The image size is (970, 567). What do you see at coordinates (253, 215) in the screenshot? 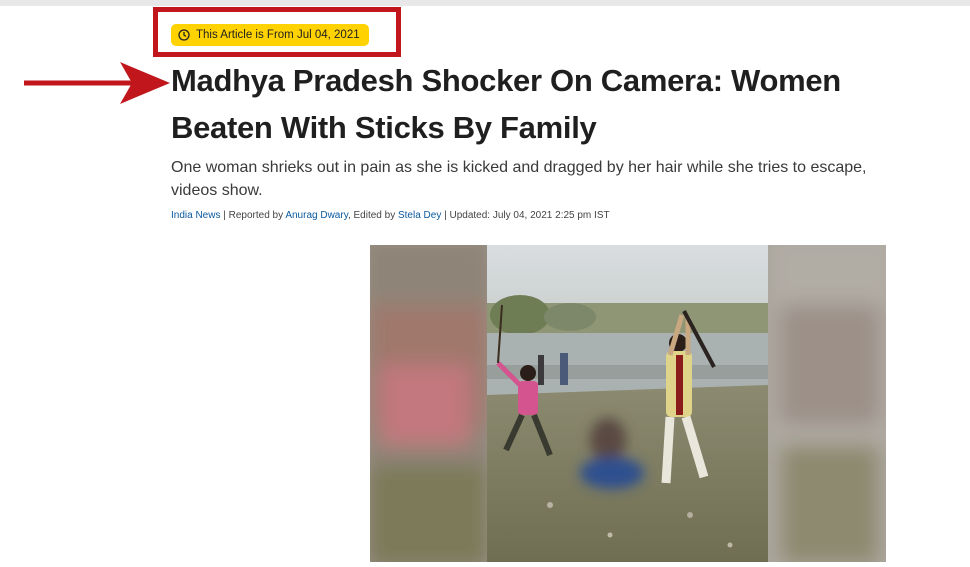
I see `byline-reported-by: | Reported by` at bounding box center [253, 215].